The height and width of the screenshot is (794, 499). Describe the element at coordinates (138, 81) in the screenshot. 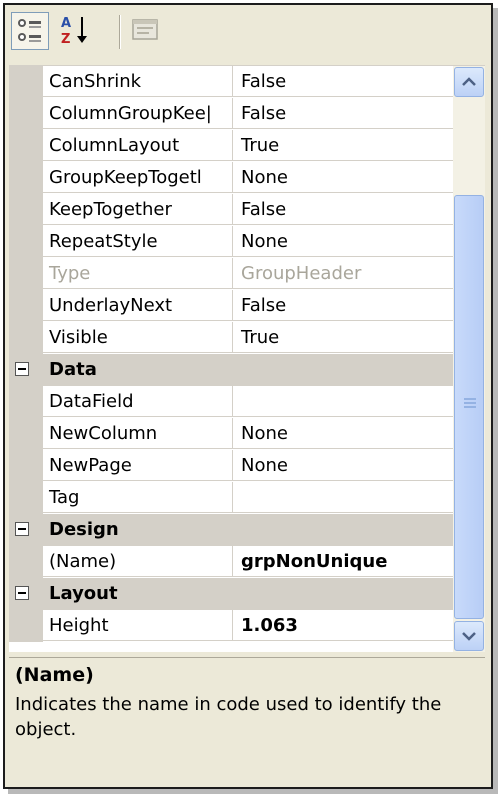

I see `property-name: CanShrink` at that location.